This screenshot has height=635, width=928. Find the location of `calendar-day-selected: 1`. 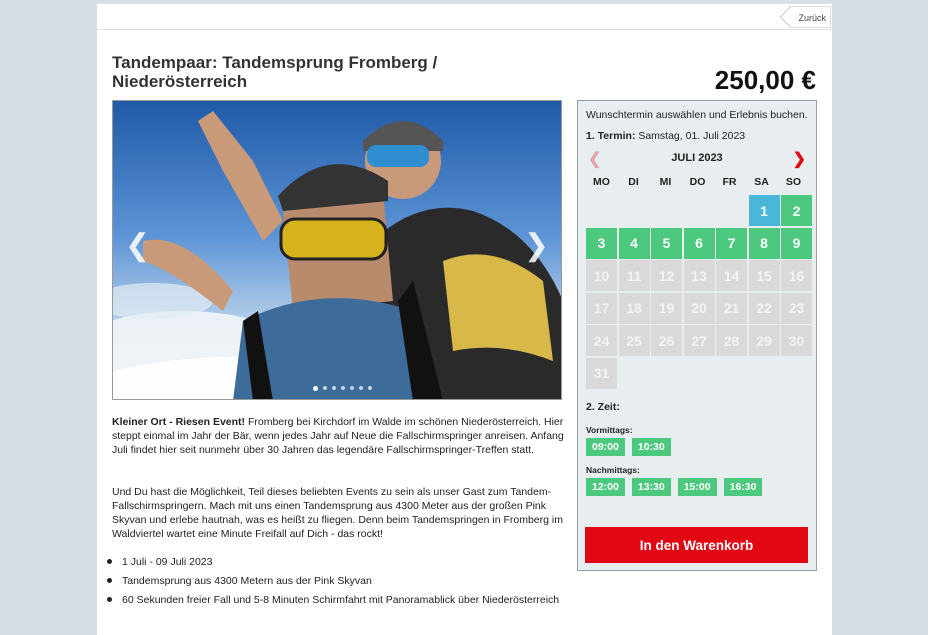

calendar-day-selected: 1 is located at coordinates (764, 210).